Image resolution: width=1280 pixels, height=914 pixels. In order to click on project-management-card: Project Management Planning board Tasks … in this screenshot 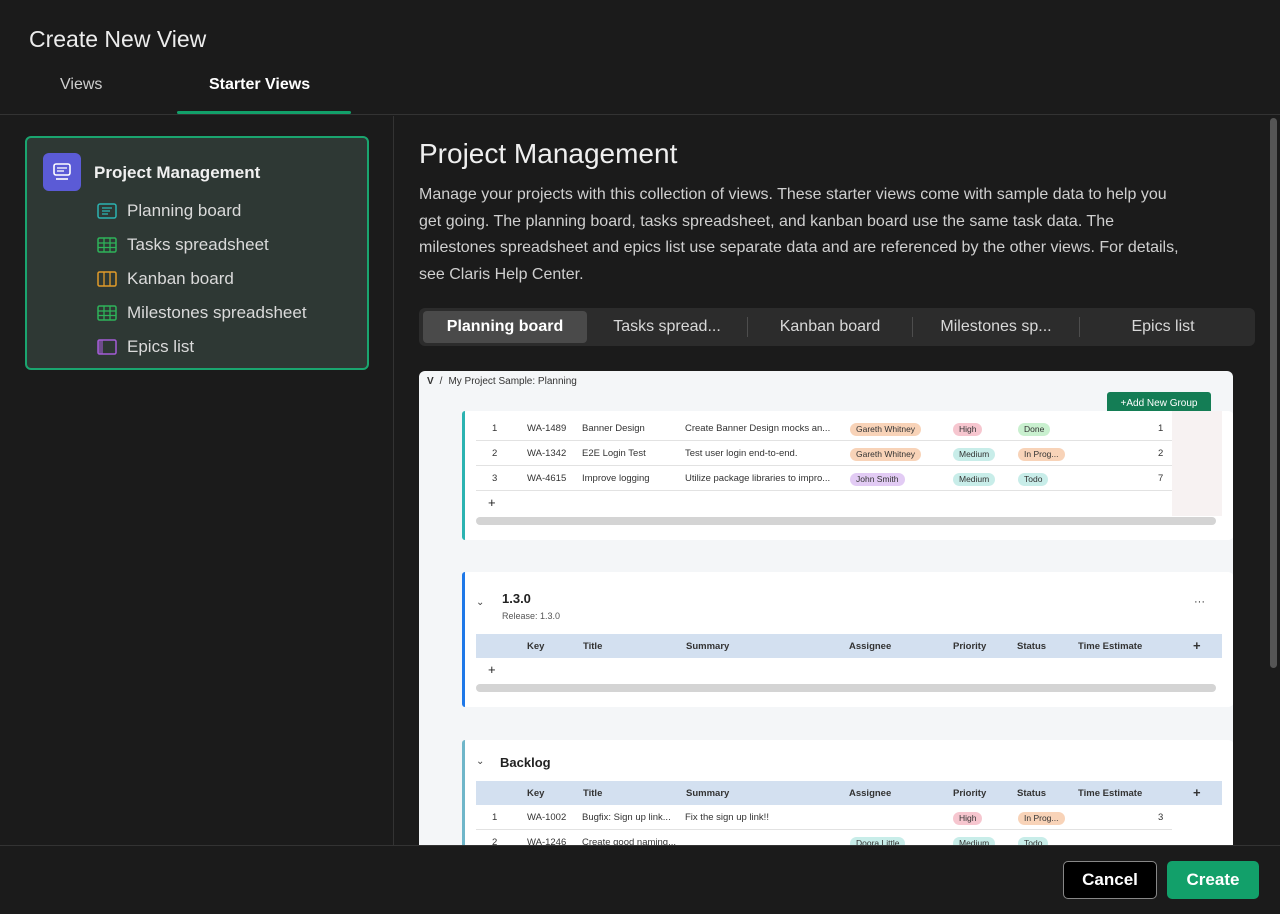, I will do `click(197, 253)`.